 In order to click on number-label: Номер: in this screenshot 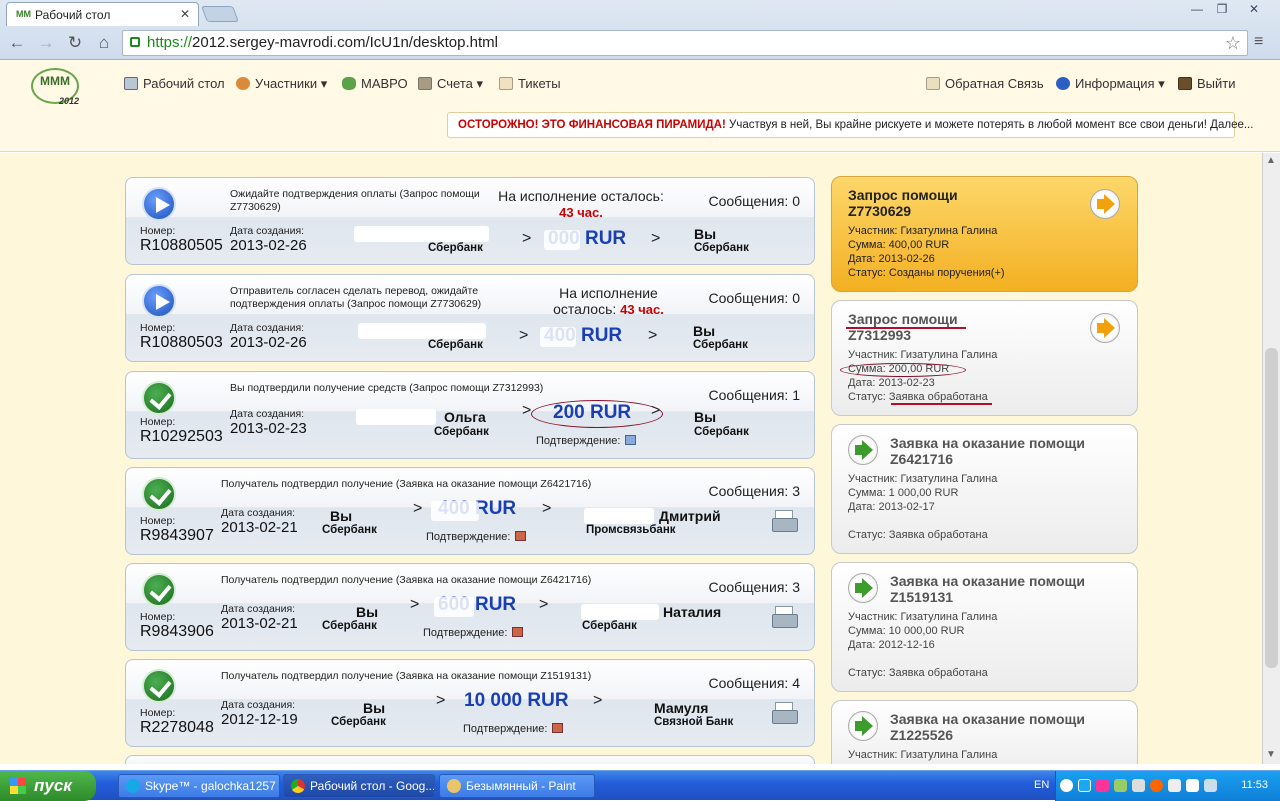, I will do `click(158, 521)`.